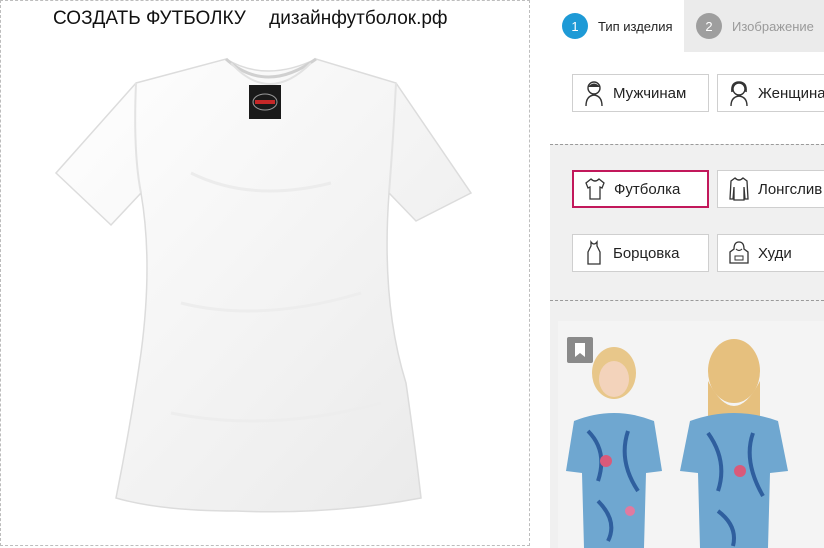 The image size is (824, 548). I want to click on product-option-longsleeve: Лонгслив, so click(770, 189).